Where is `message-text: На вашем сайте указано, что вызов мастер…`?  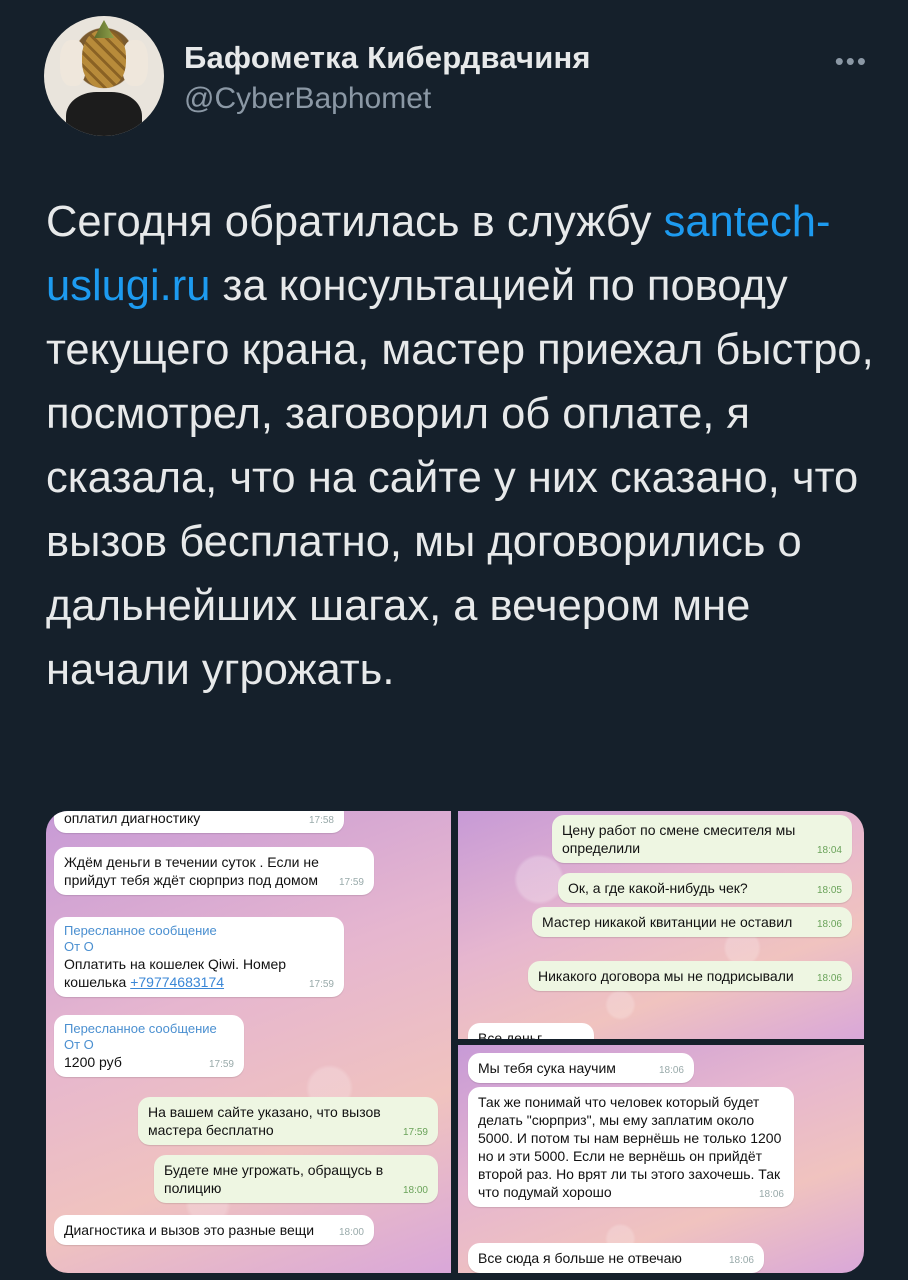 message-text: На вашем сайте указано, что вызов мастер… is located at coordinates (264, 1121).